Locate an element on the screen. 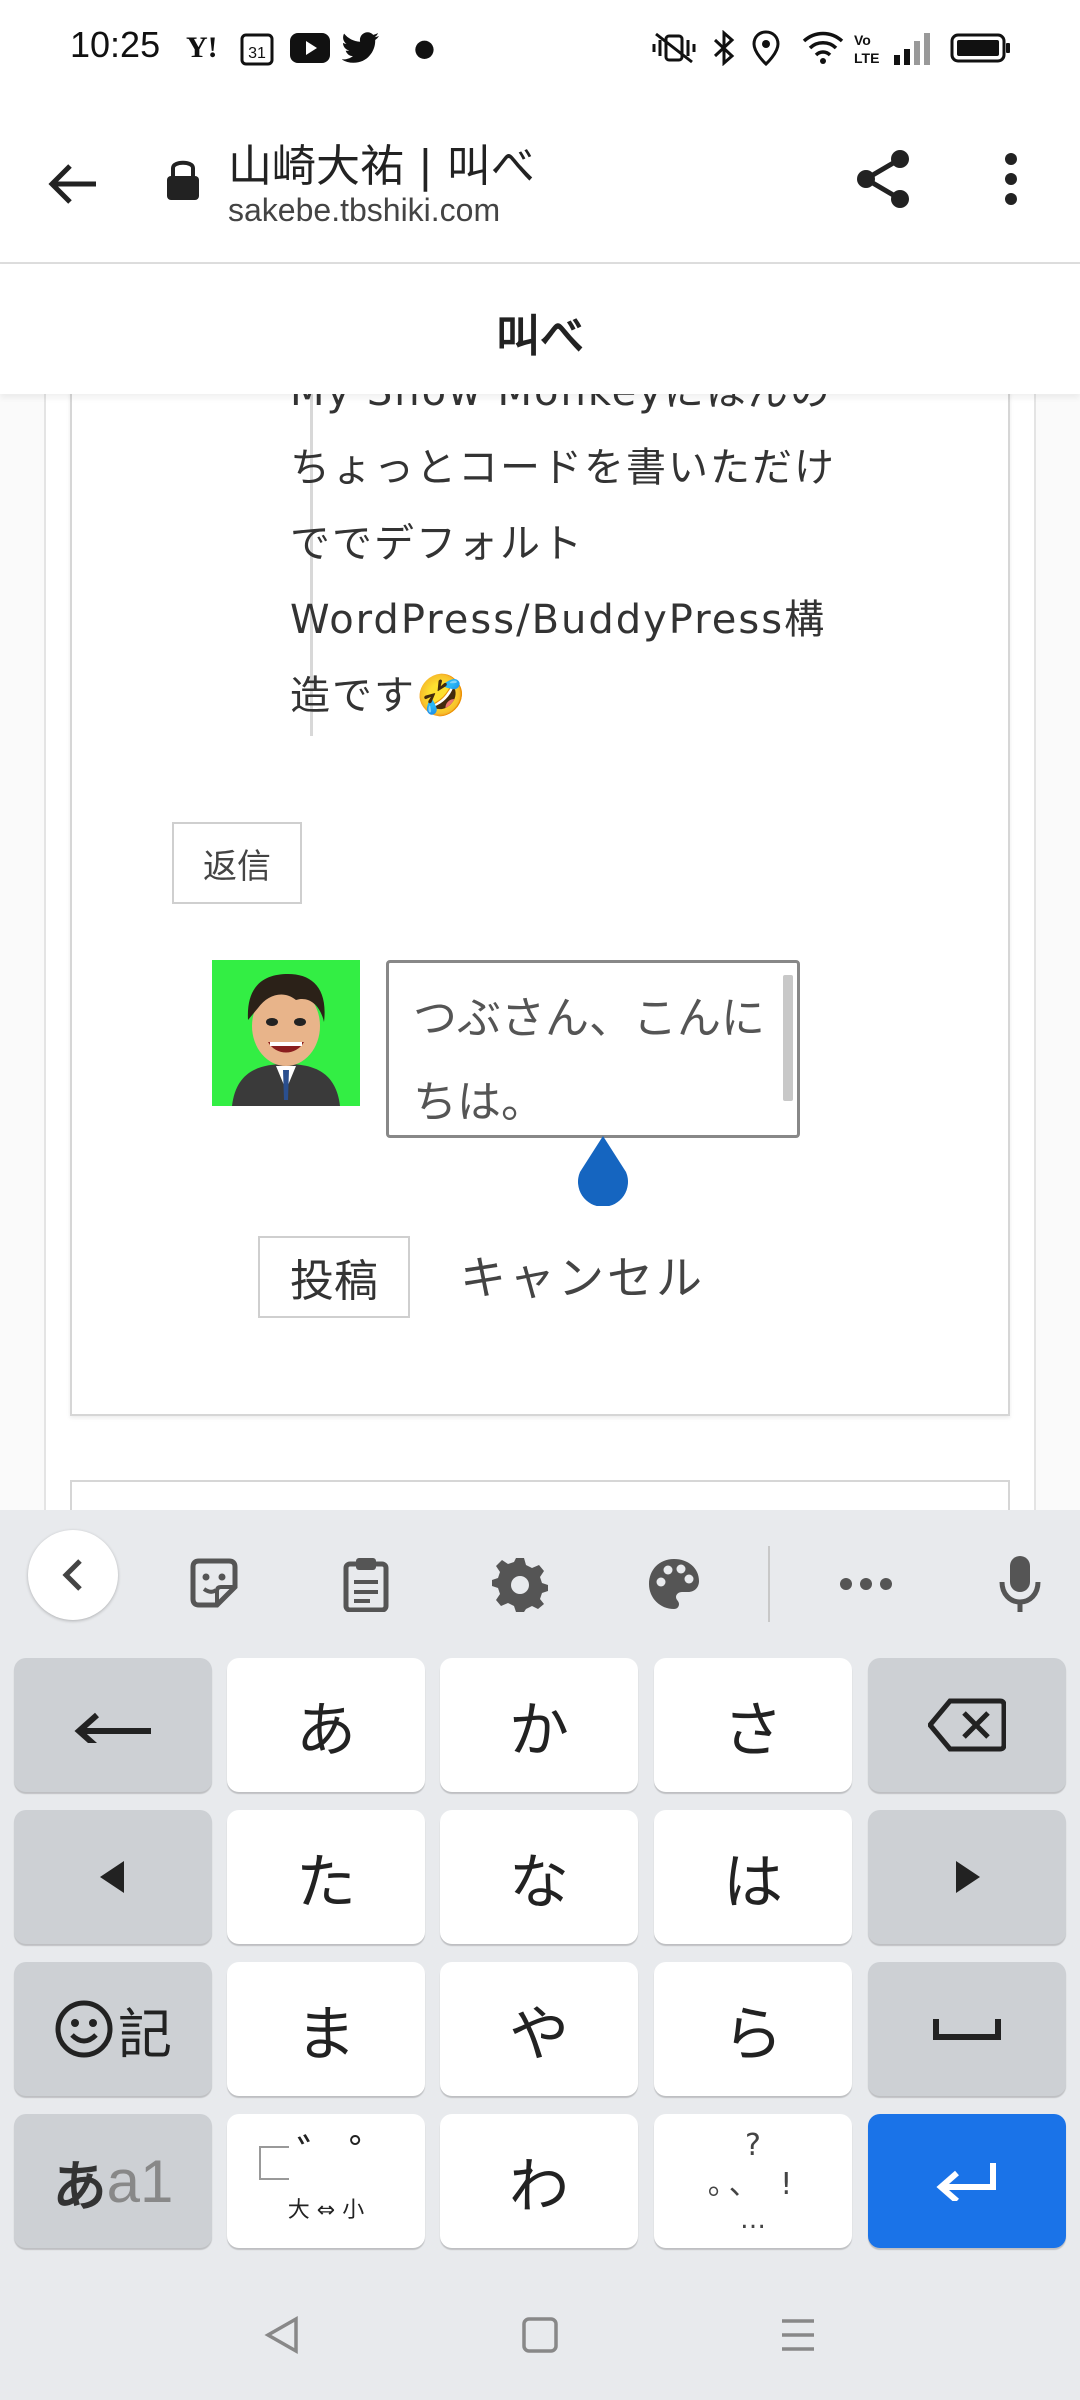 The image size is (1080, 2400). nav-home-icon is located at coordinates (540, 2335).